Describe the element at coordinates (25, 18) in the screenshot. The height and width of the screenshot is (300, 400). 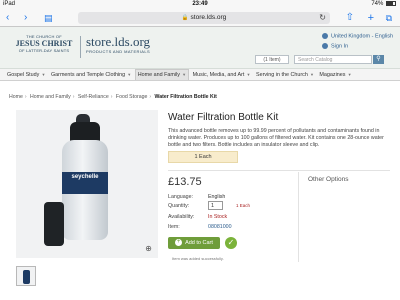
I see `forward-icon: ›` at that location.